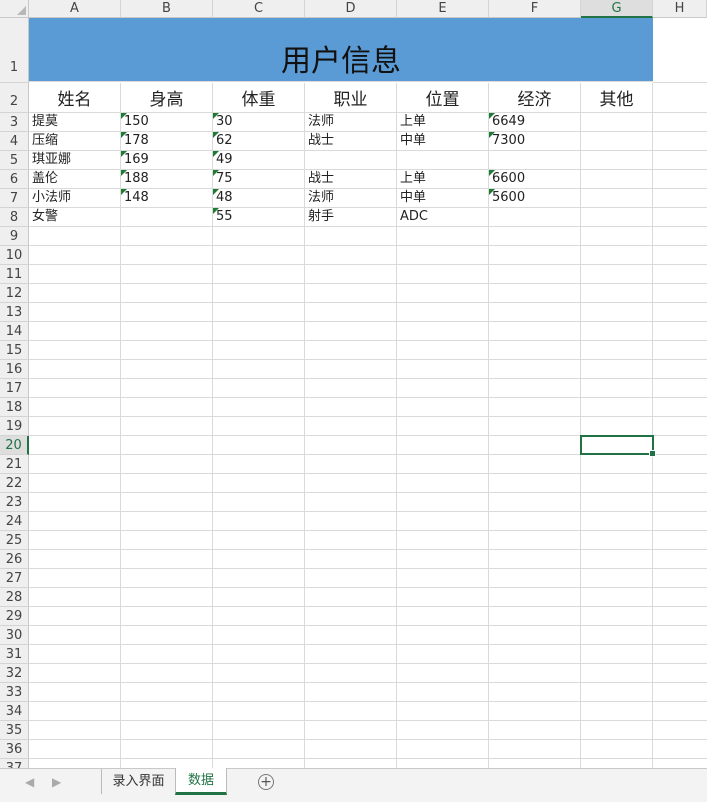 The height and width of the screenshot is (802, 707). Describe the element at coordinates (680, 635) in the screenshot. I see `cell-h30` at that location.